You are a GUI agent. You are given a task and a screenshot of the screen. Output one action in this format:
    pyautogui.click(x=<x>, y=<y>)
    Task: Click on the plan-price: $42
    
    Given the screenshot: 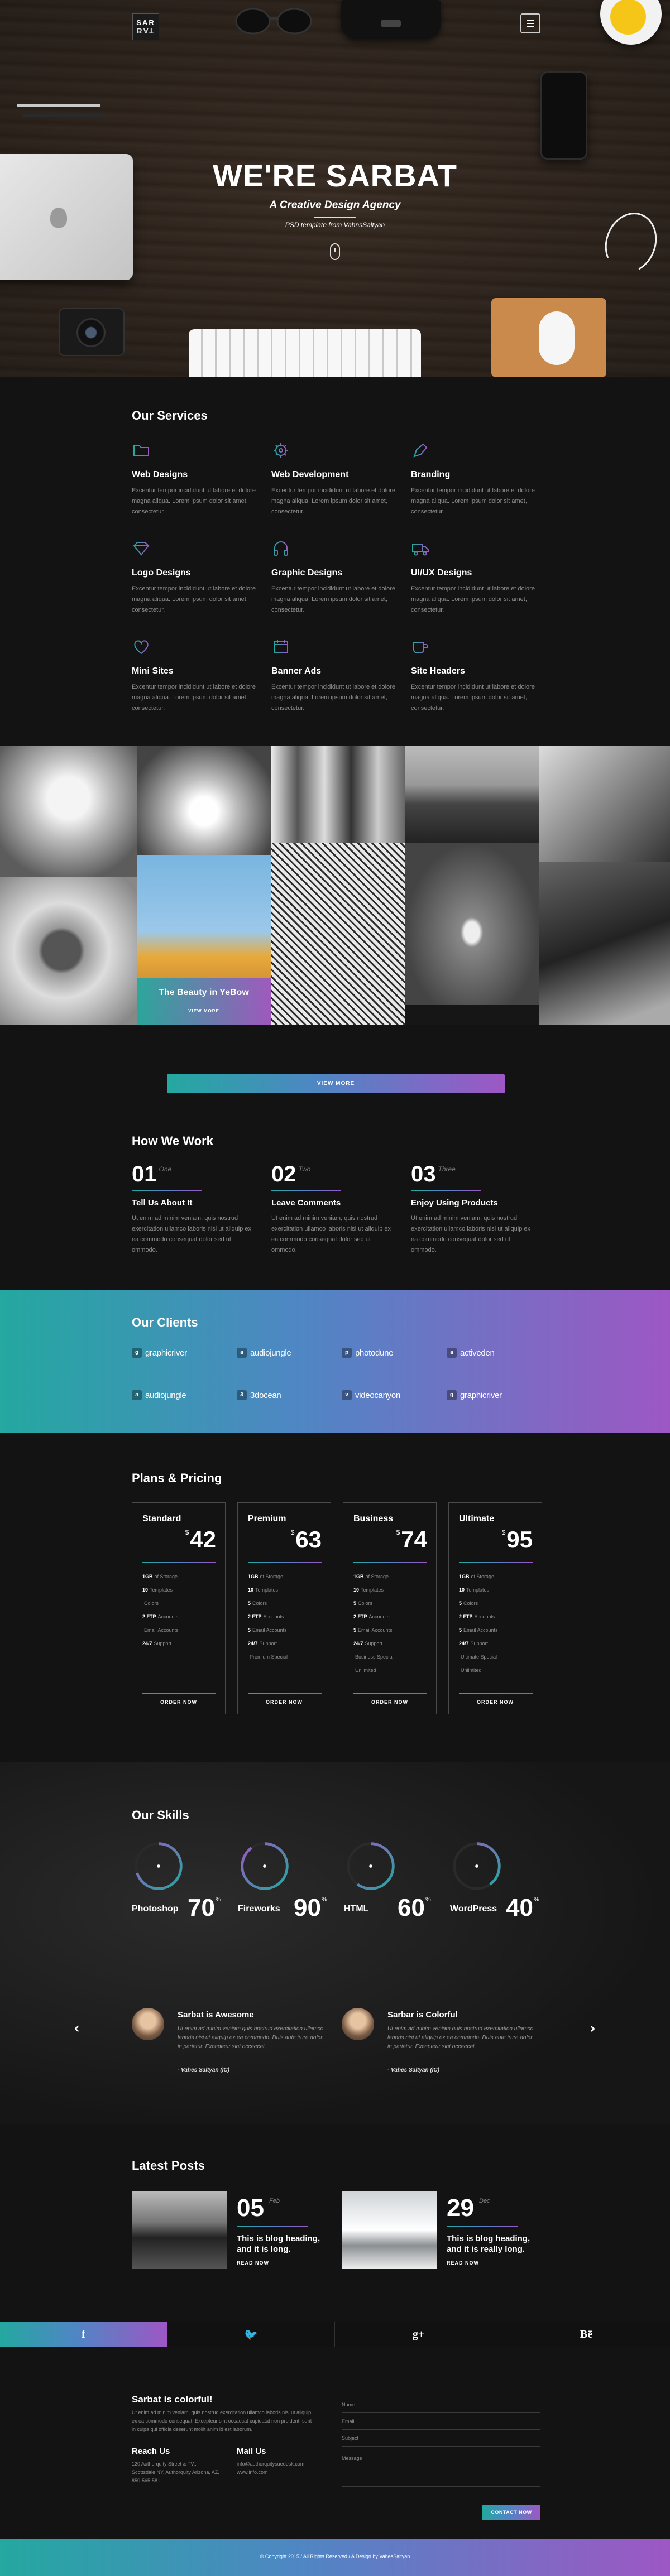 What is the action you would take?
    pyautogui.click(x=200, y=1539)
    